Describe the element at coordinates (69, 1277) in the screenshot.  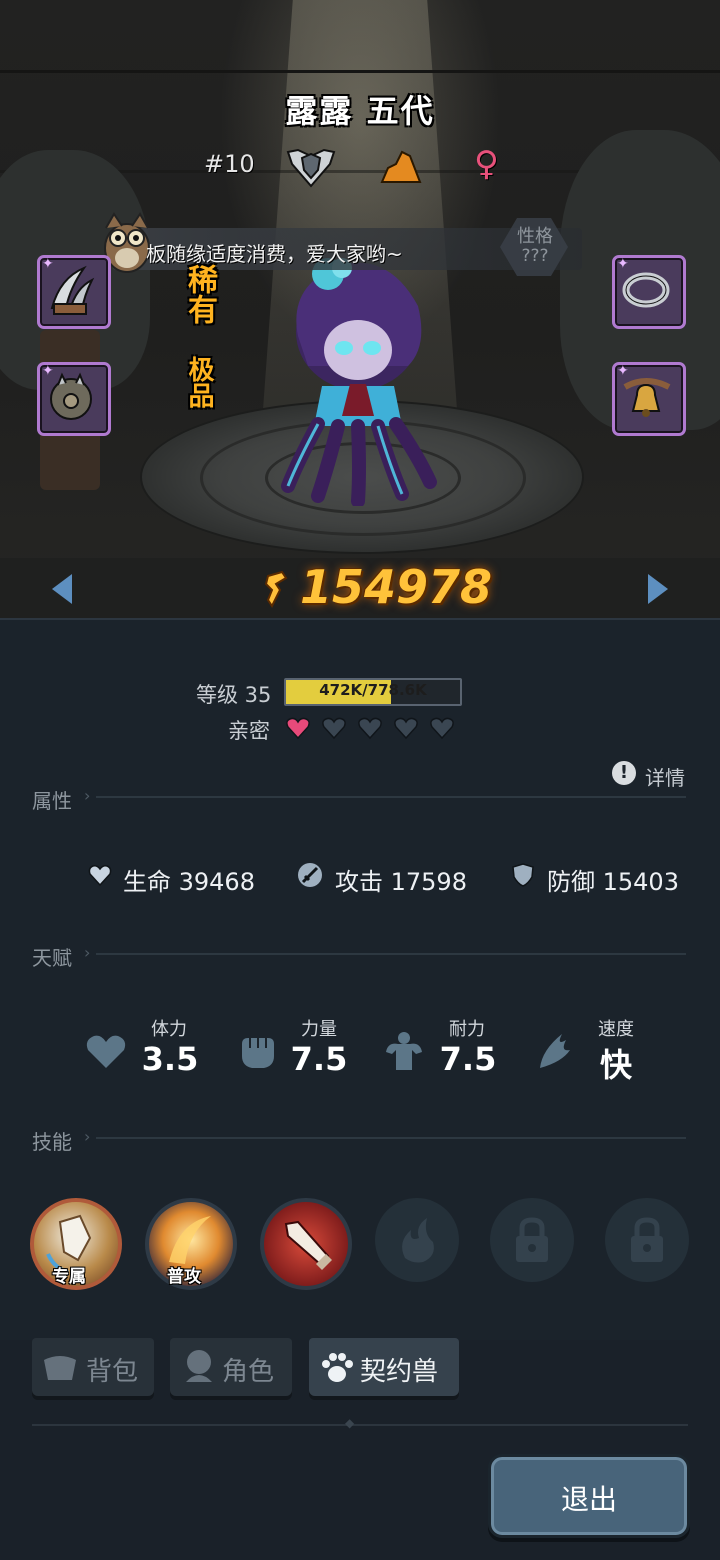
I see `exclusive-skill-tag: 专属` at that location.